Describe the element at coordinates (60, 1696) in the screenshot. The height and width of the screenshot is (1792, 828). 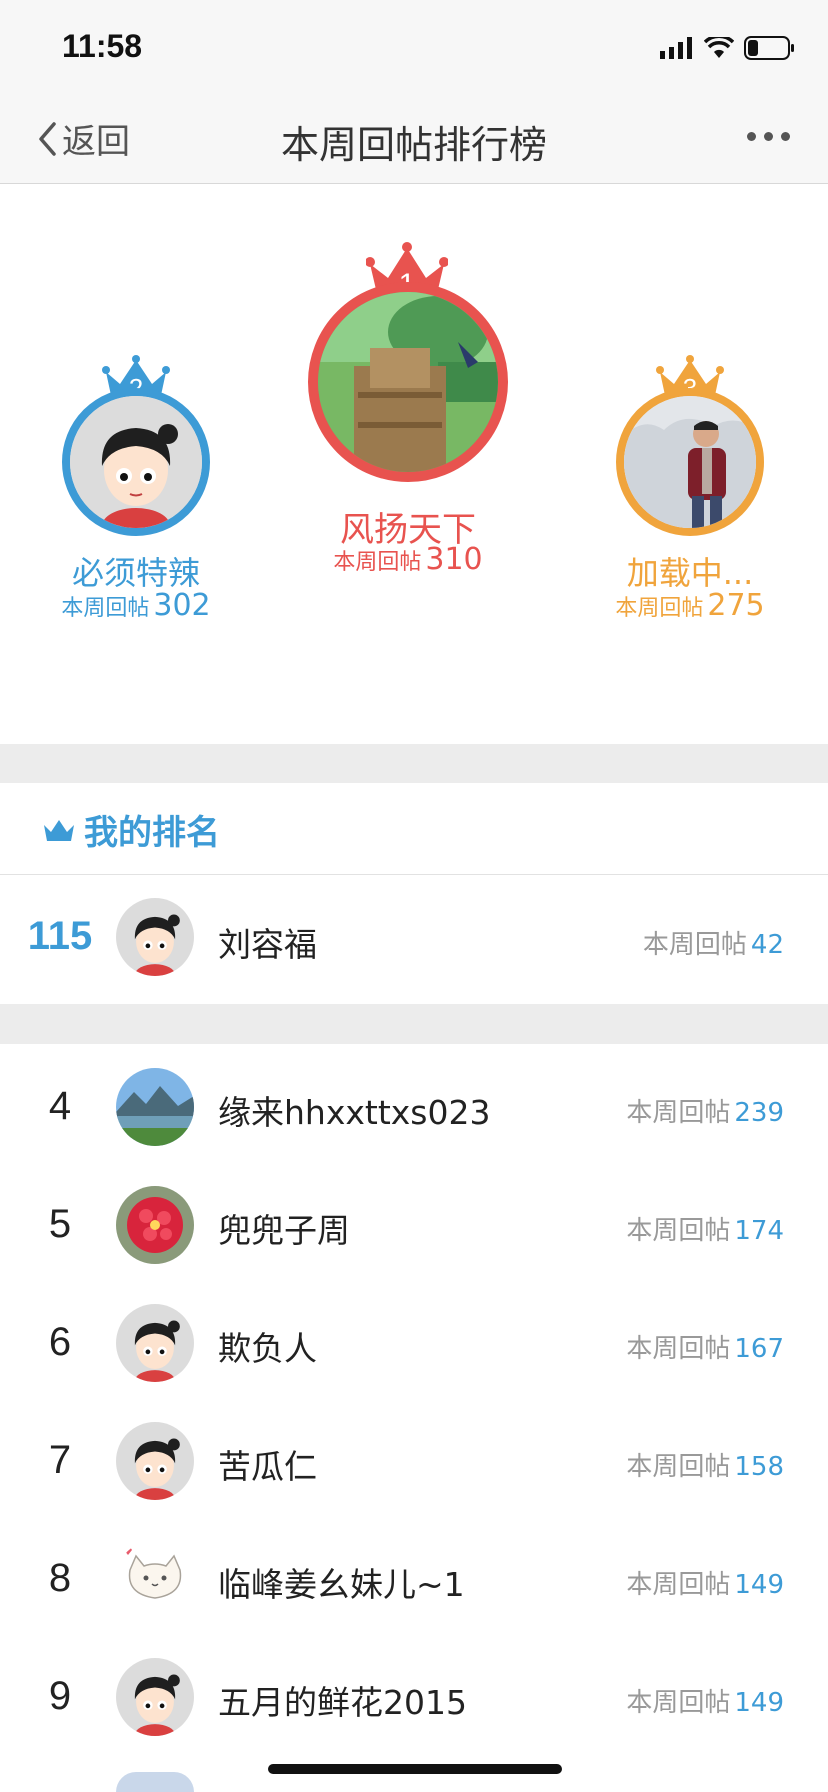
I see `rank-number: 9` at that location.